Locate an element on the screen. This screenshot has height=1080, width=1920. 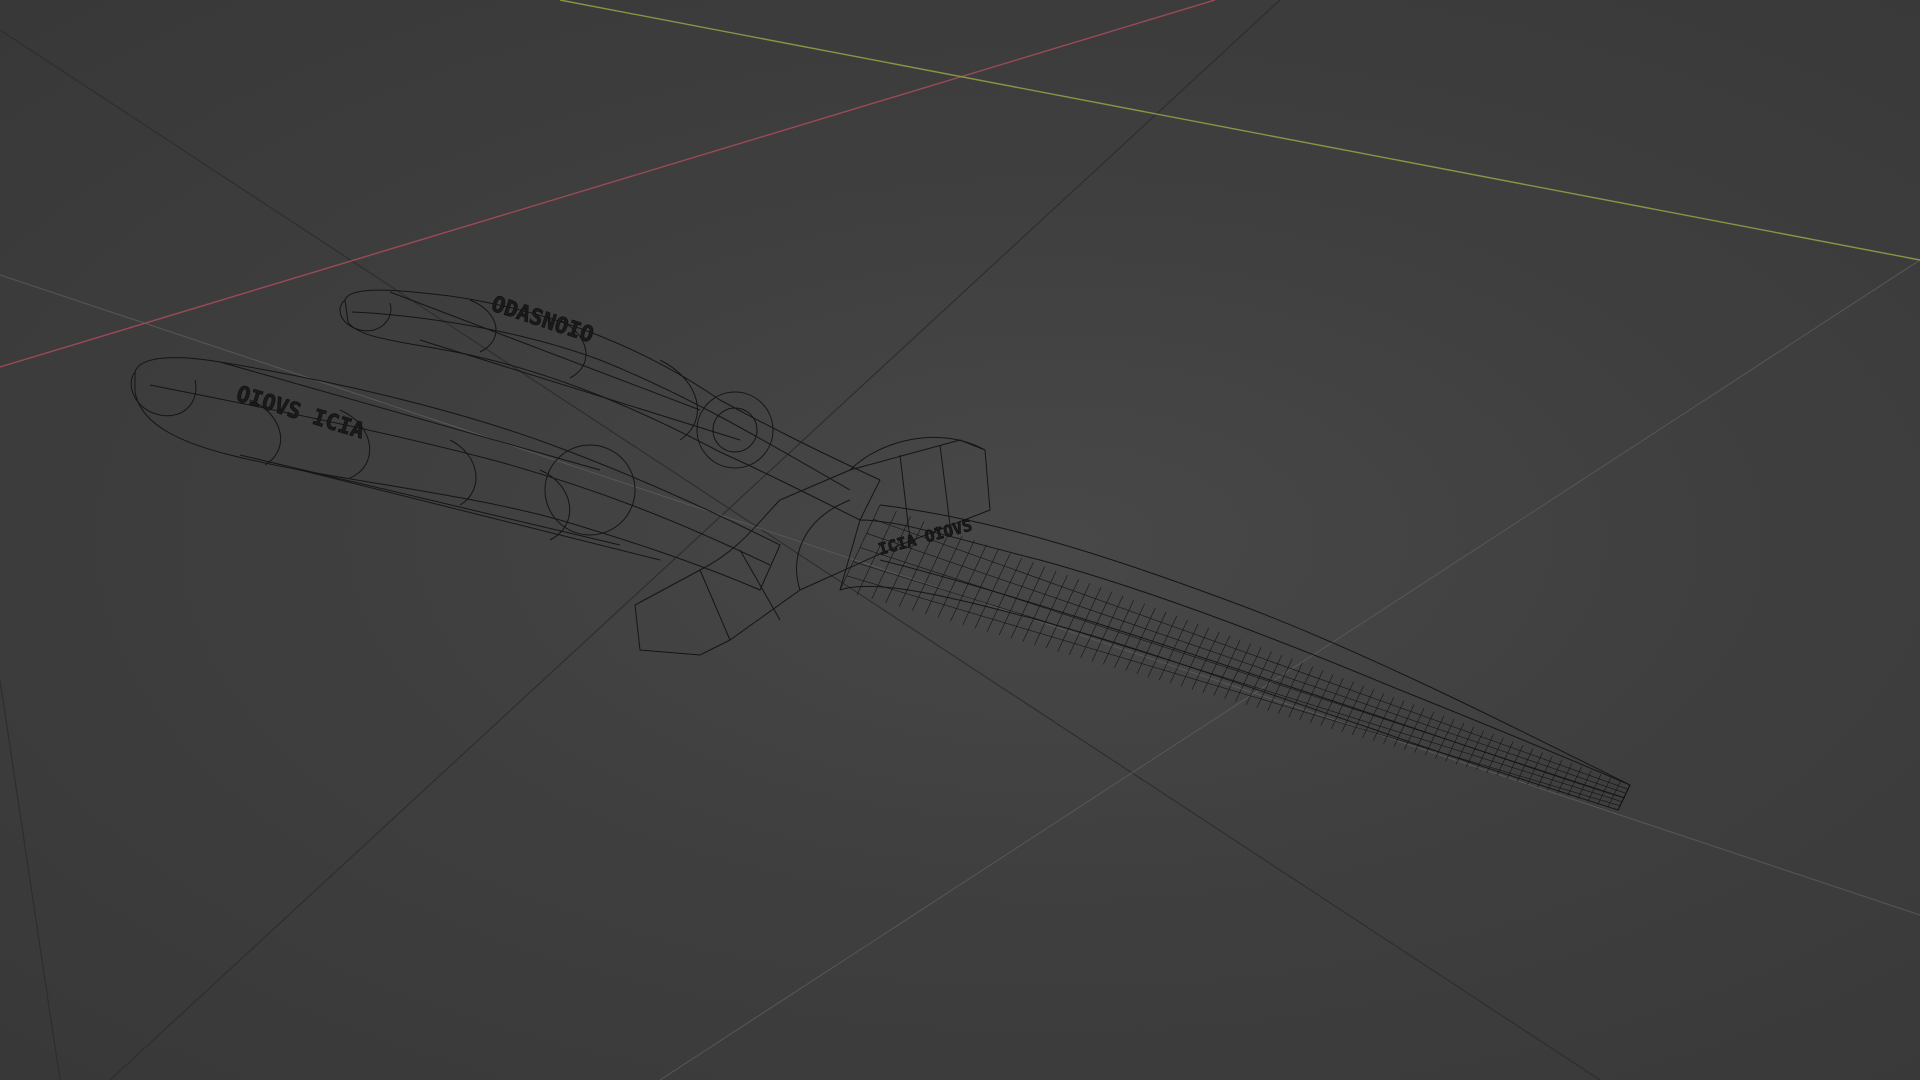
pivot-hole-inner is located at coordinates (735, 430).